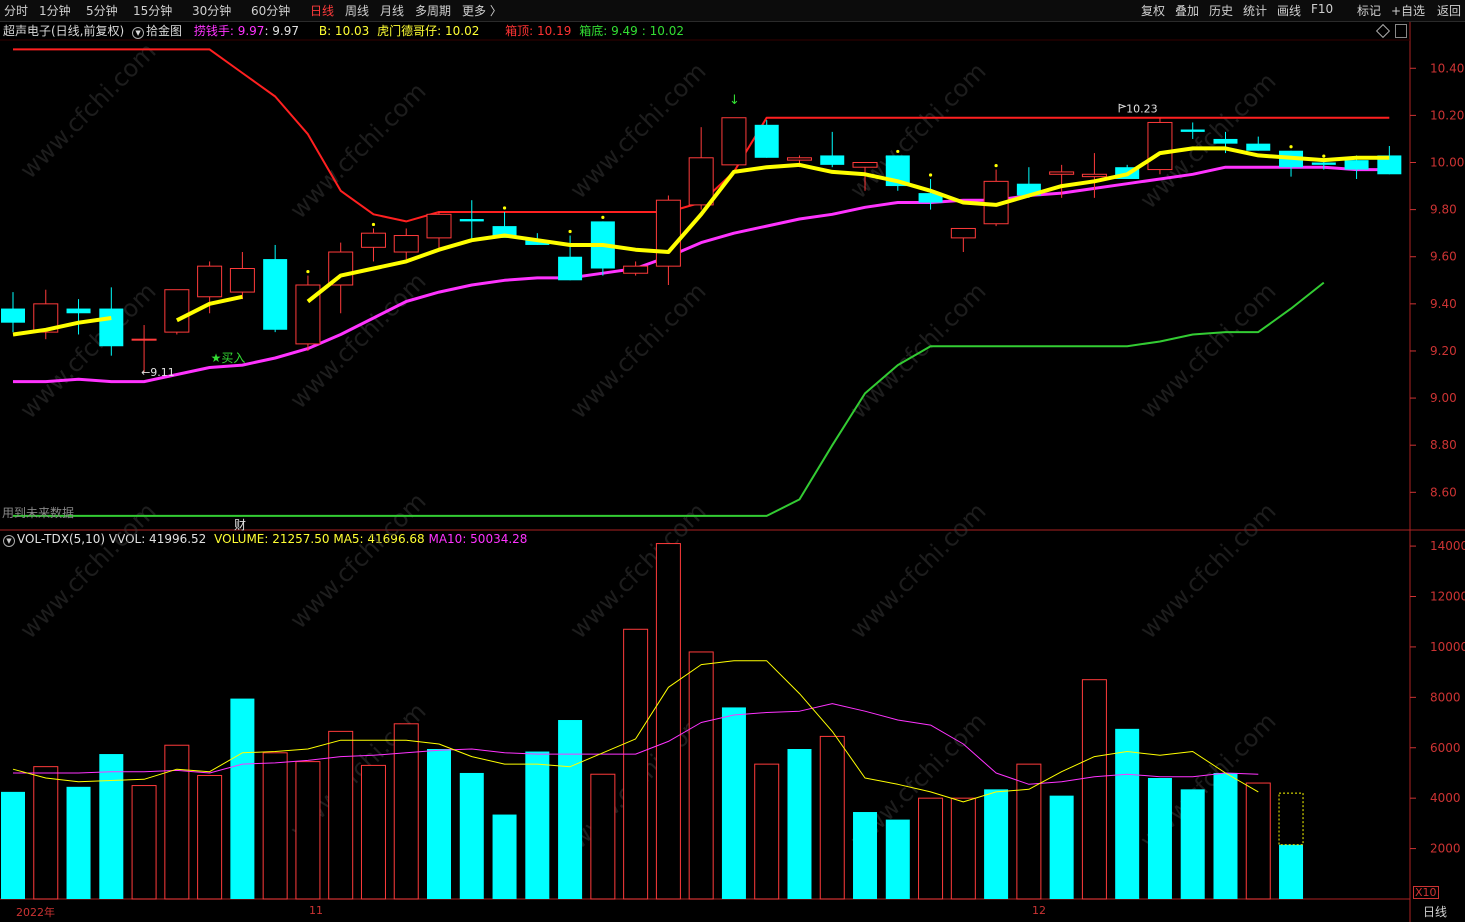  Describe the element at coordinates (16, 10) in the screenshot. I see `period-tab-0: 分时` at that location.